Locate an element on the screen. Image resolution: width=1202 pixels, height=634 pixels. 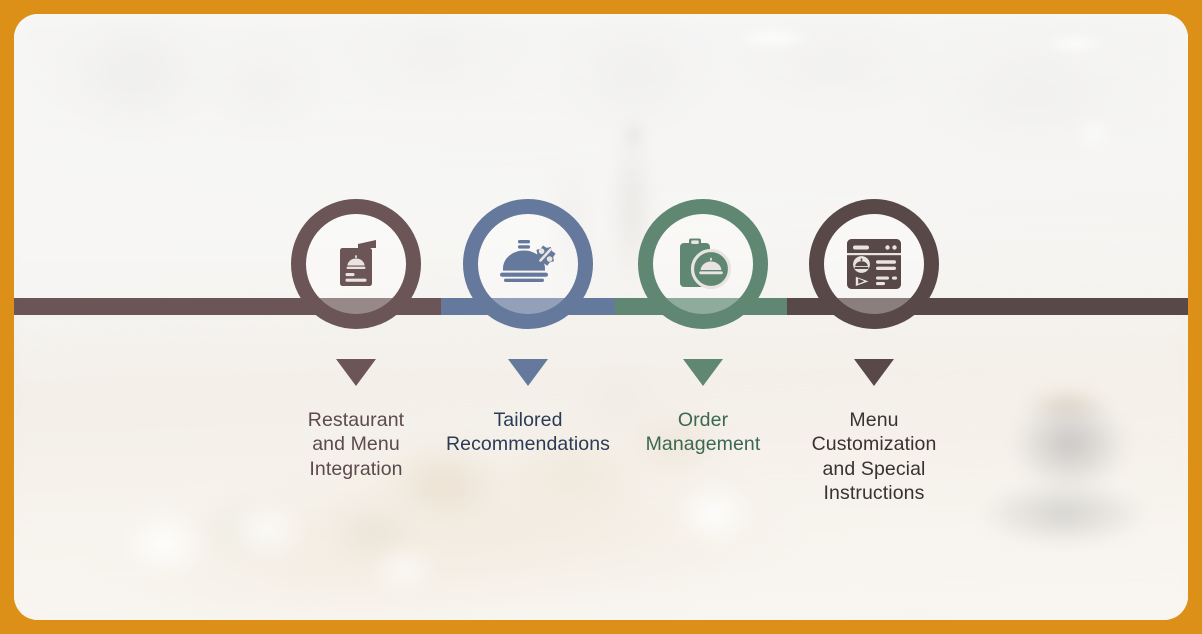
menu-card-icon is located at coordinates (356, 264).